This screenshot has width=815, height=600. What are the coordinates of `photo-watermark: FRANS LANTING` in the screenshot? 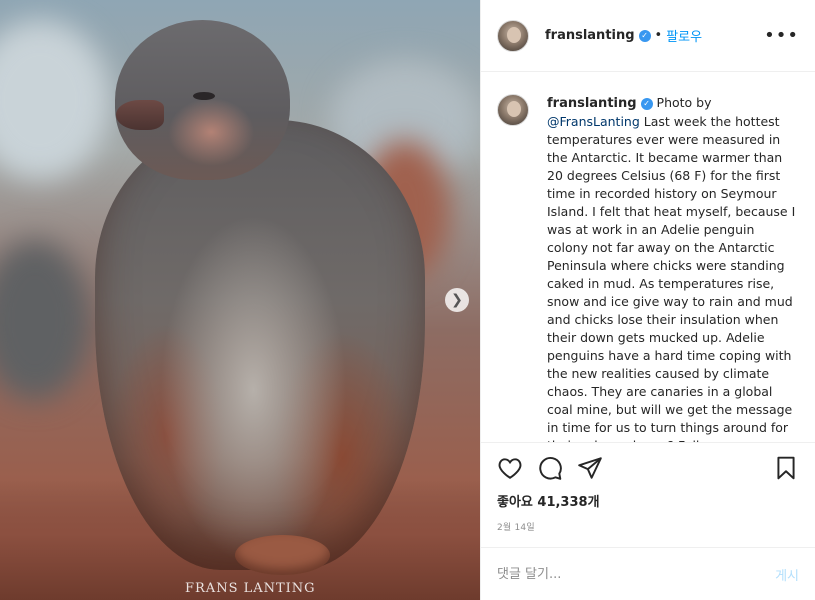 It's located at (250, 588).